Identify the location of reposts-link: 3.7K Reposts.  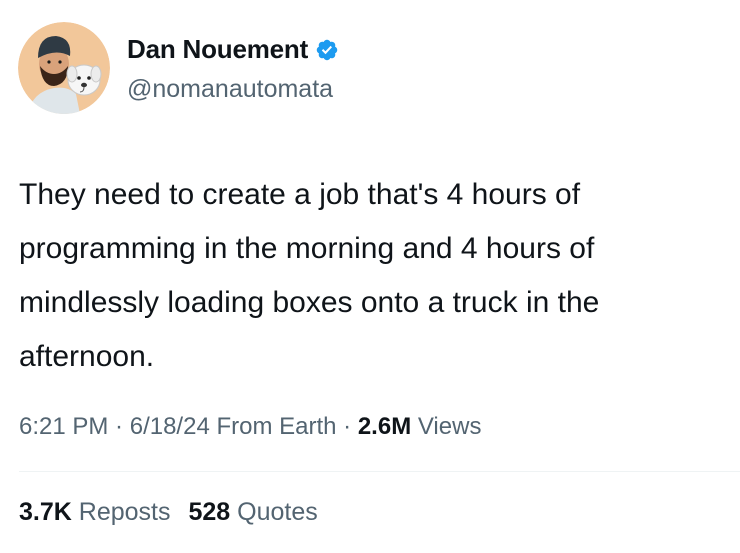
(94, 512).